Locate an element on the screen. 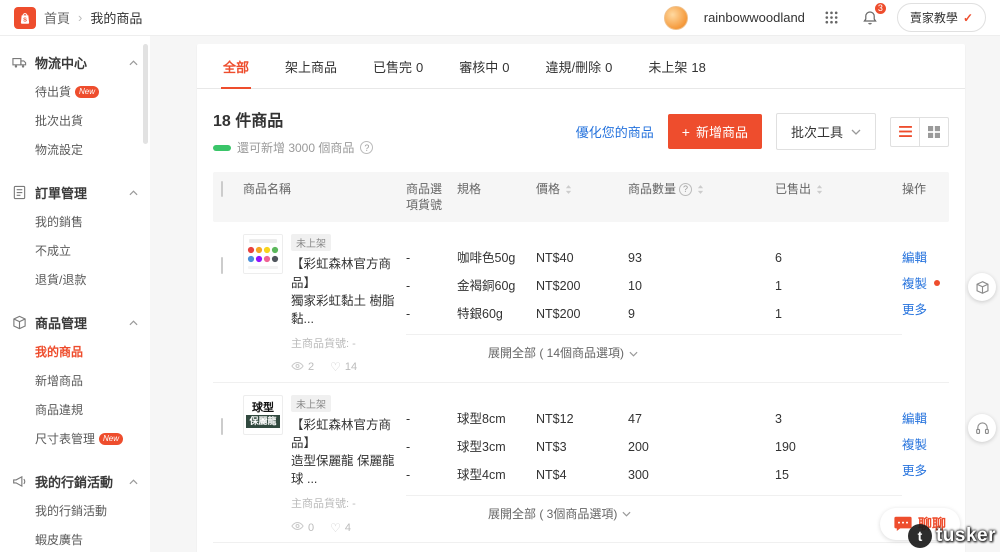 Image resolution: width=1000 pixels, height=552 pixels. sidebar-item: 批次出貨 is located at coordinates (75, 120).